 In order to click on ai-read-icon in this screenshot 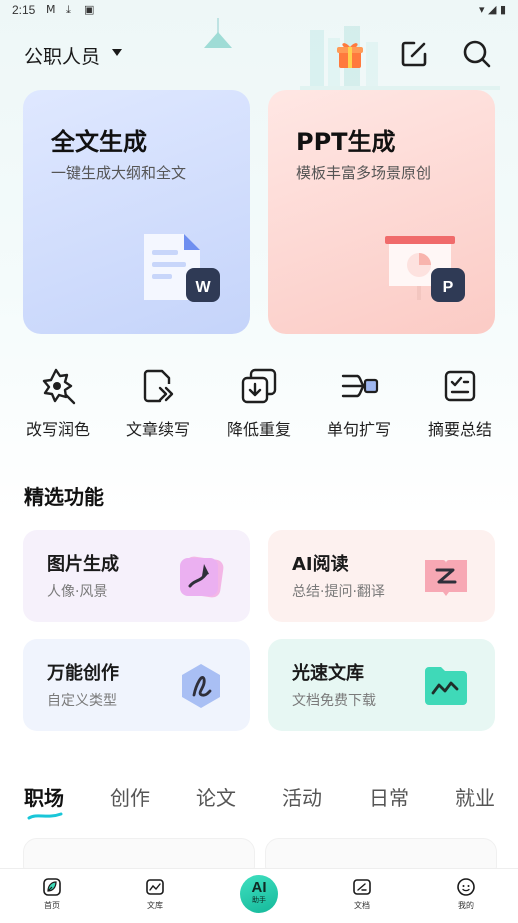, I will do `click(446, 578)`.